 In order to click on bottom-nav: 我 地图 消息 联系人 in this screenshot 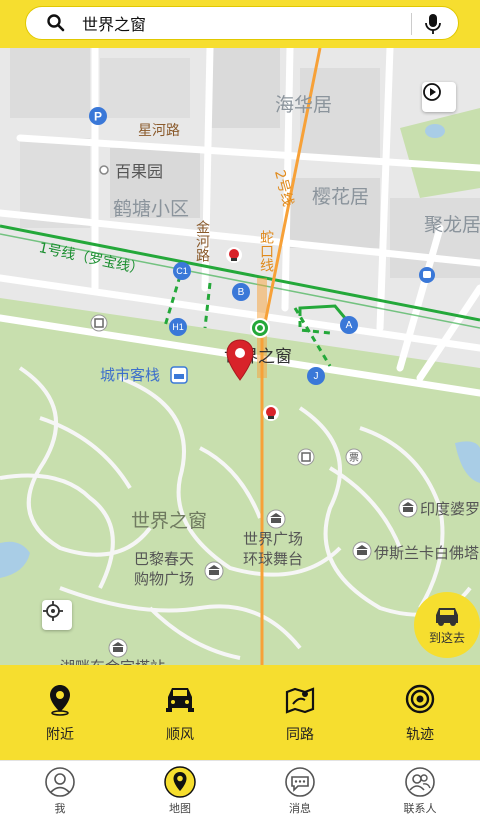, I will do `click(240, 790)`.